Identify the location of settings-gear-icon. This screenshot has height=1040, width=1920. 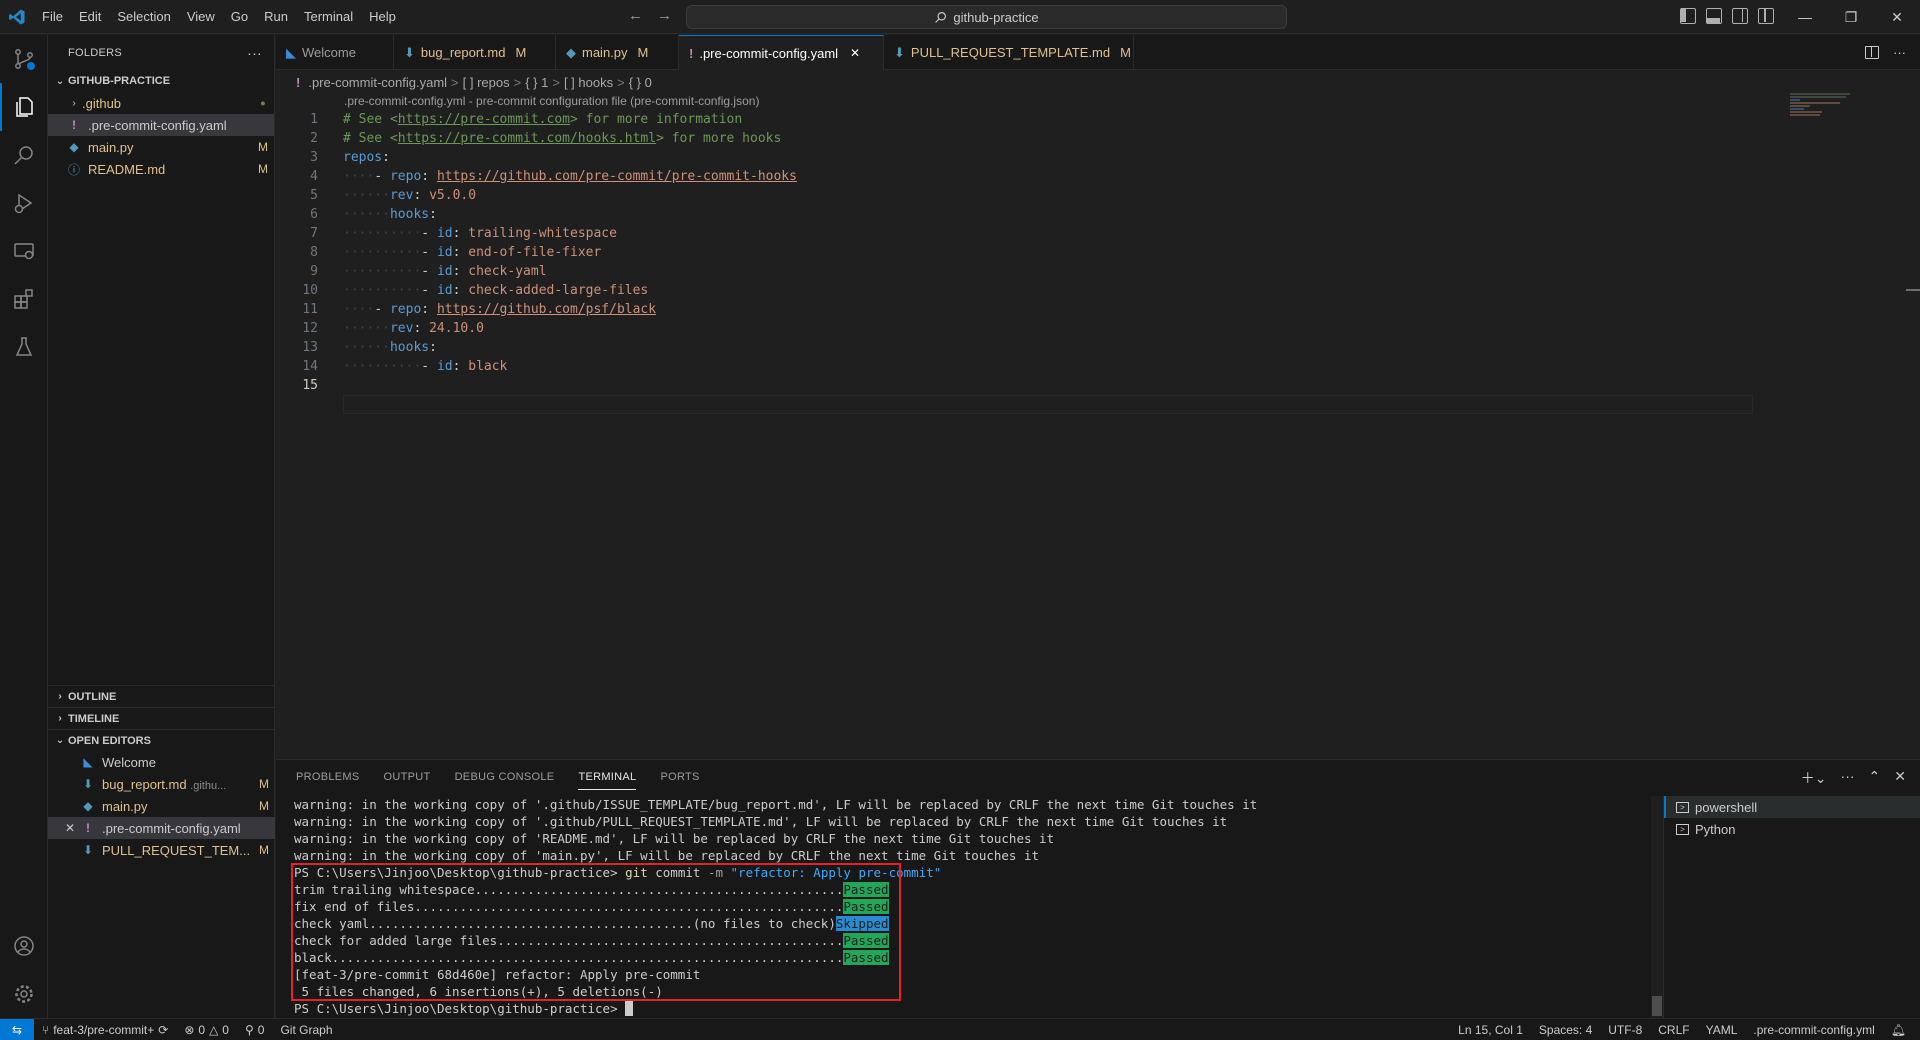
(24, 994).